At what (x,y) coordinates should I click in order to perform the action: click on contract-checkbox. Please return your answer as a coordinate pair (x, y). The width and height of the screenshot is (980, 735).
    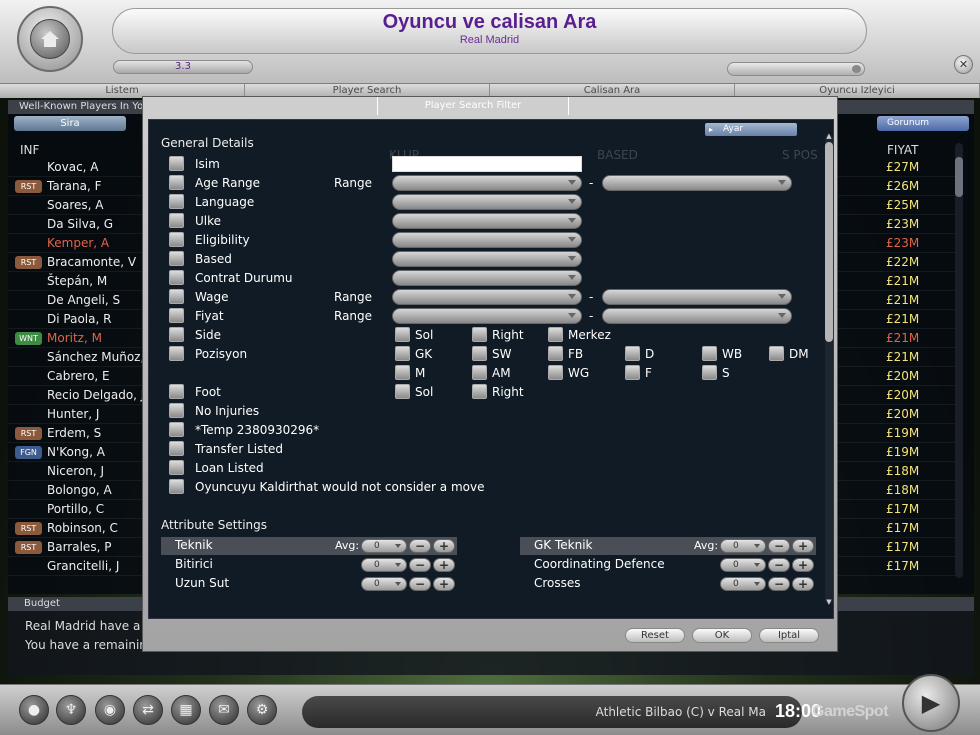
    Looking at the image, I should click on (176, 277).